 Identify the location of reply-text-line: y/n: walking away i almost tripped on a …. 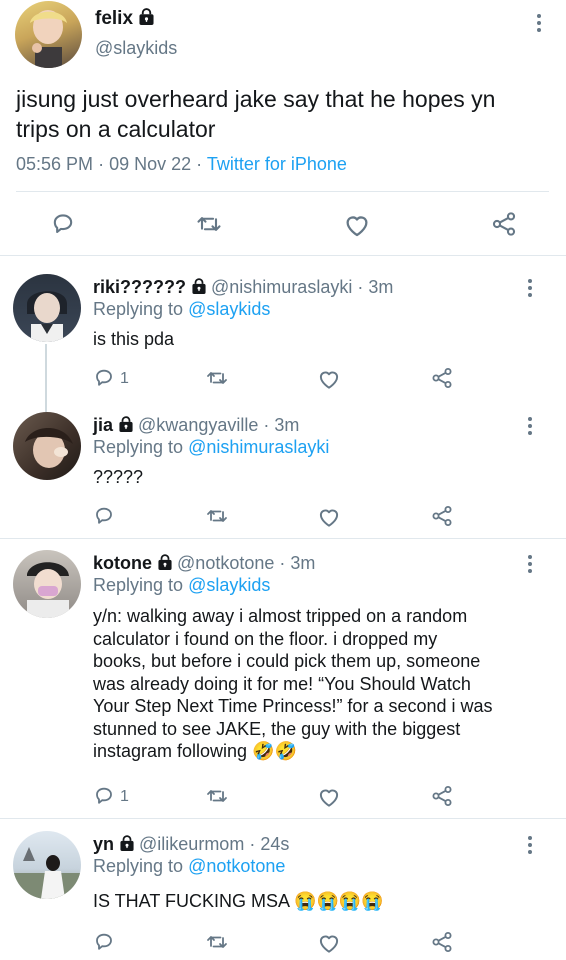
(280, 616).